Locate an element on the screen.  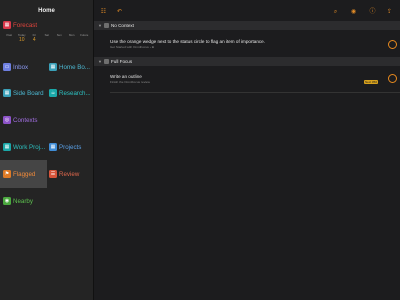
forecast-day: Sat is located at coordinates (47, 38).